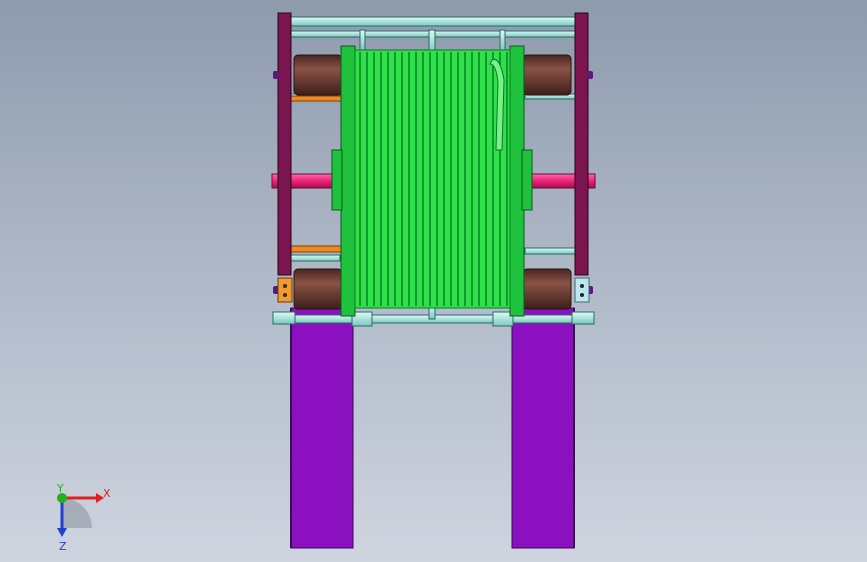  What do you see at coordinates (63, 546) in the screenshot?
I see `axis-z-label: Z` at bounding box center [63, 546].